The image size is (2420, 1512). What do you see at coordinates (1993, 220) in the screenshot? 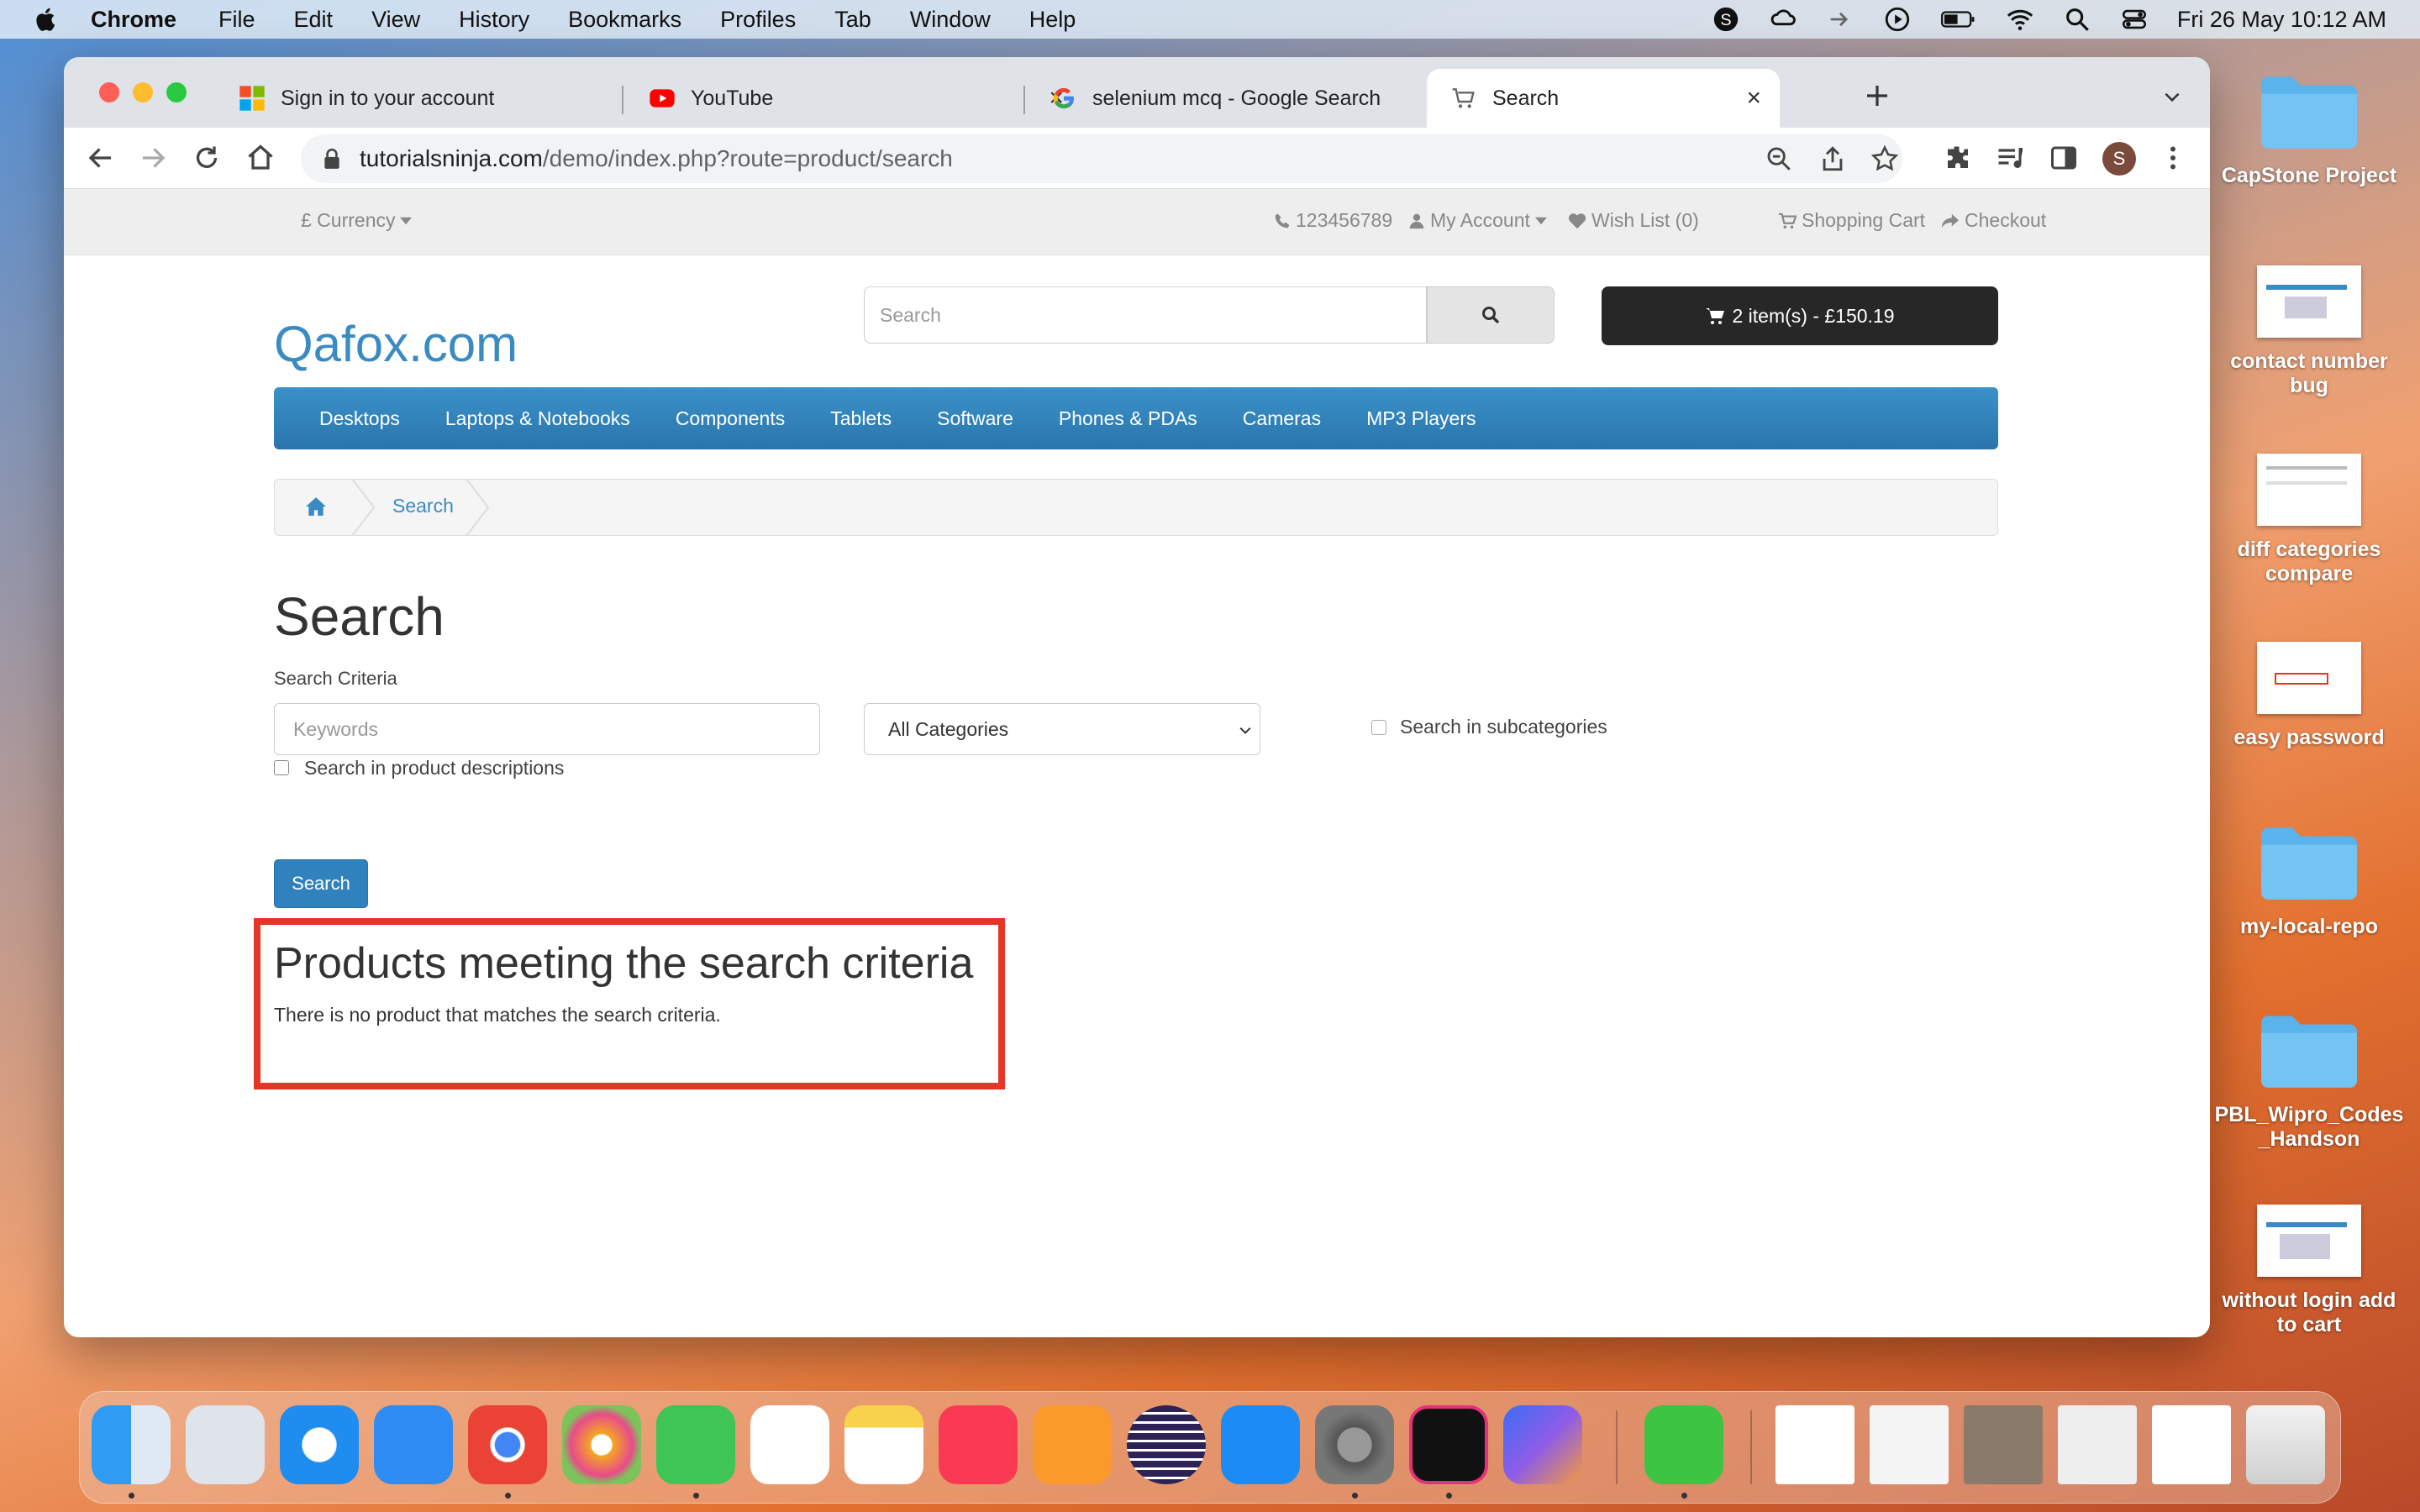
I see `checkout-link: Checkout` at bounding box center [1993, 220].